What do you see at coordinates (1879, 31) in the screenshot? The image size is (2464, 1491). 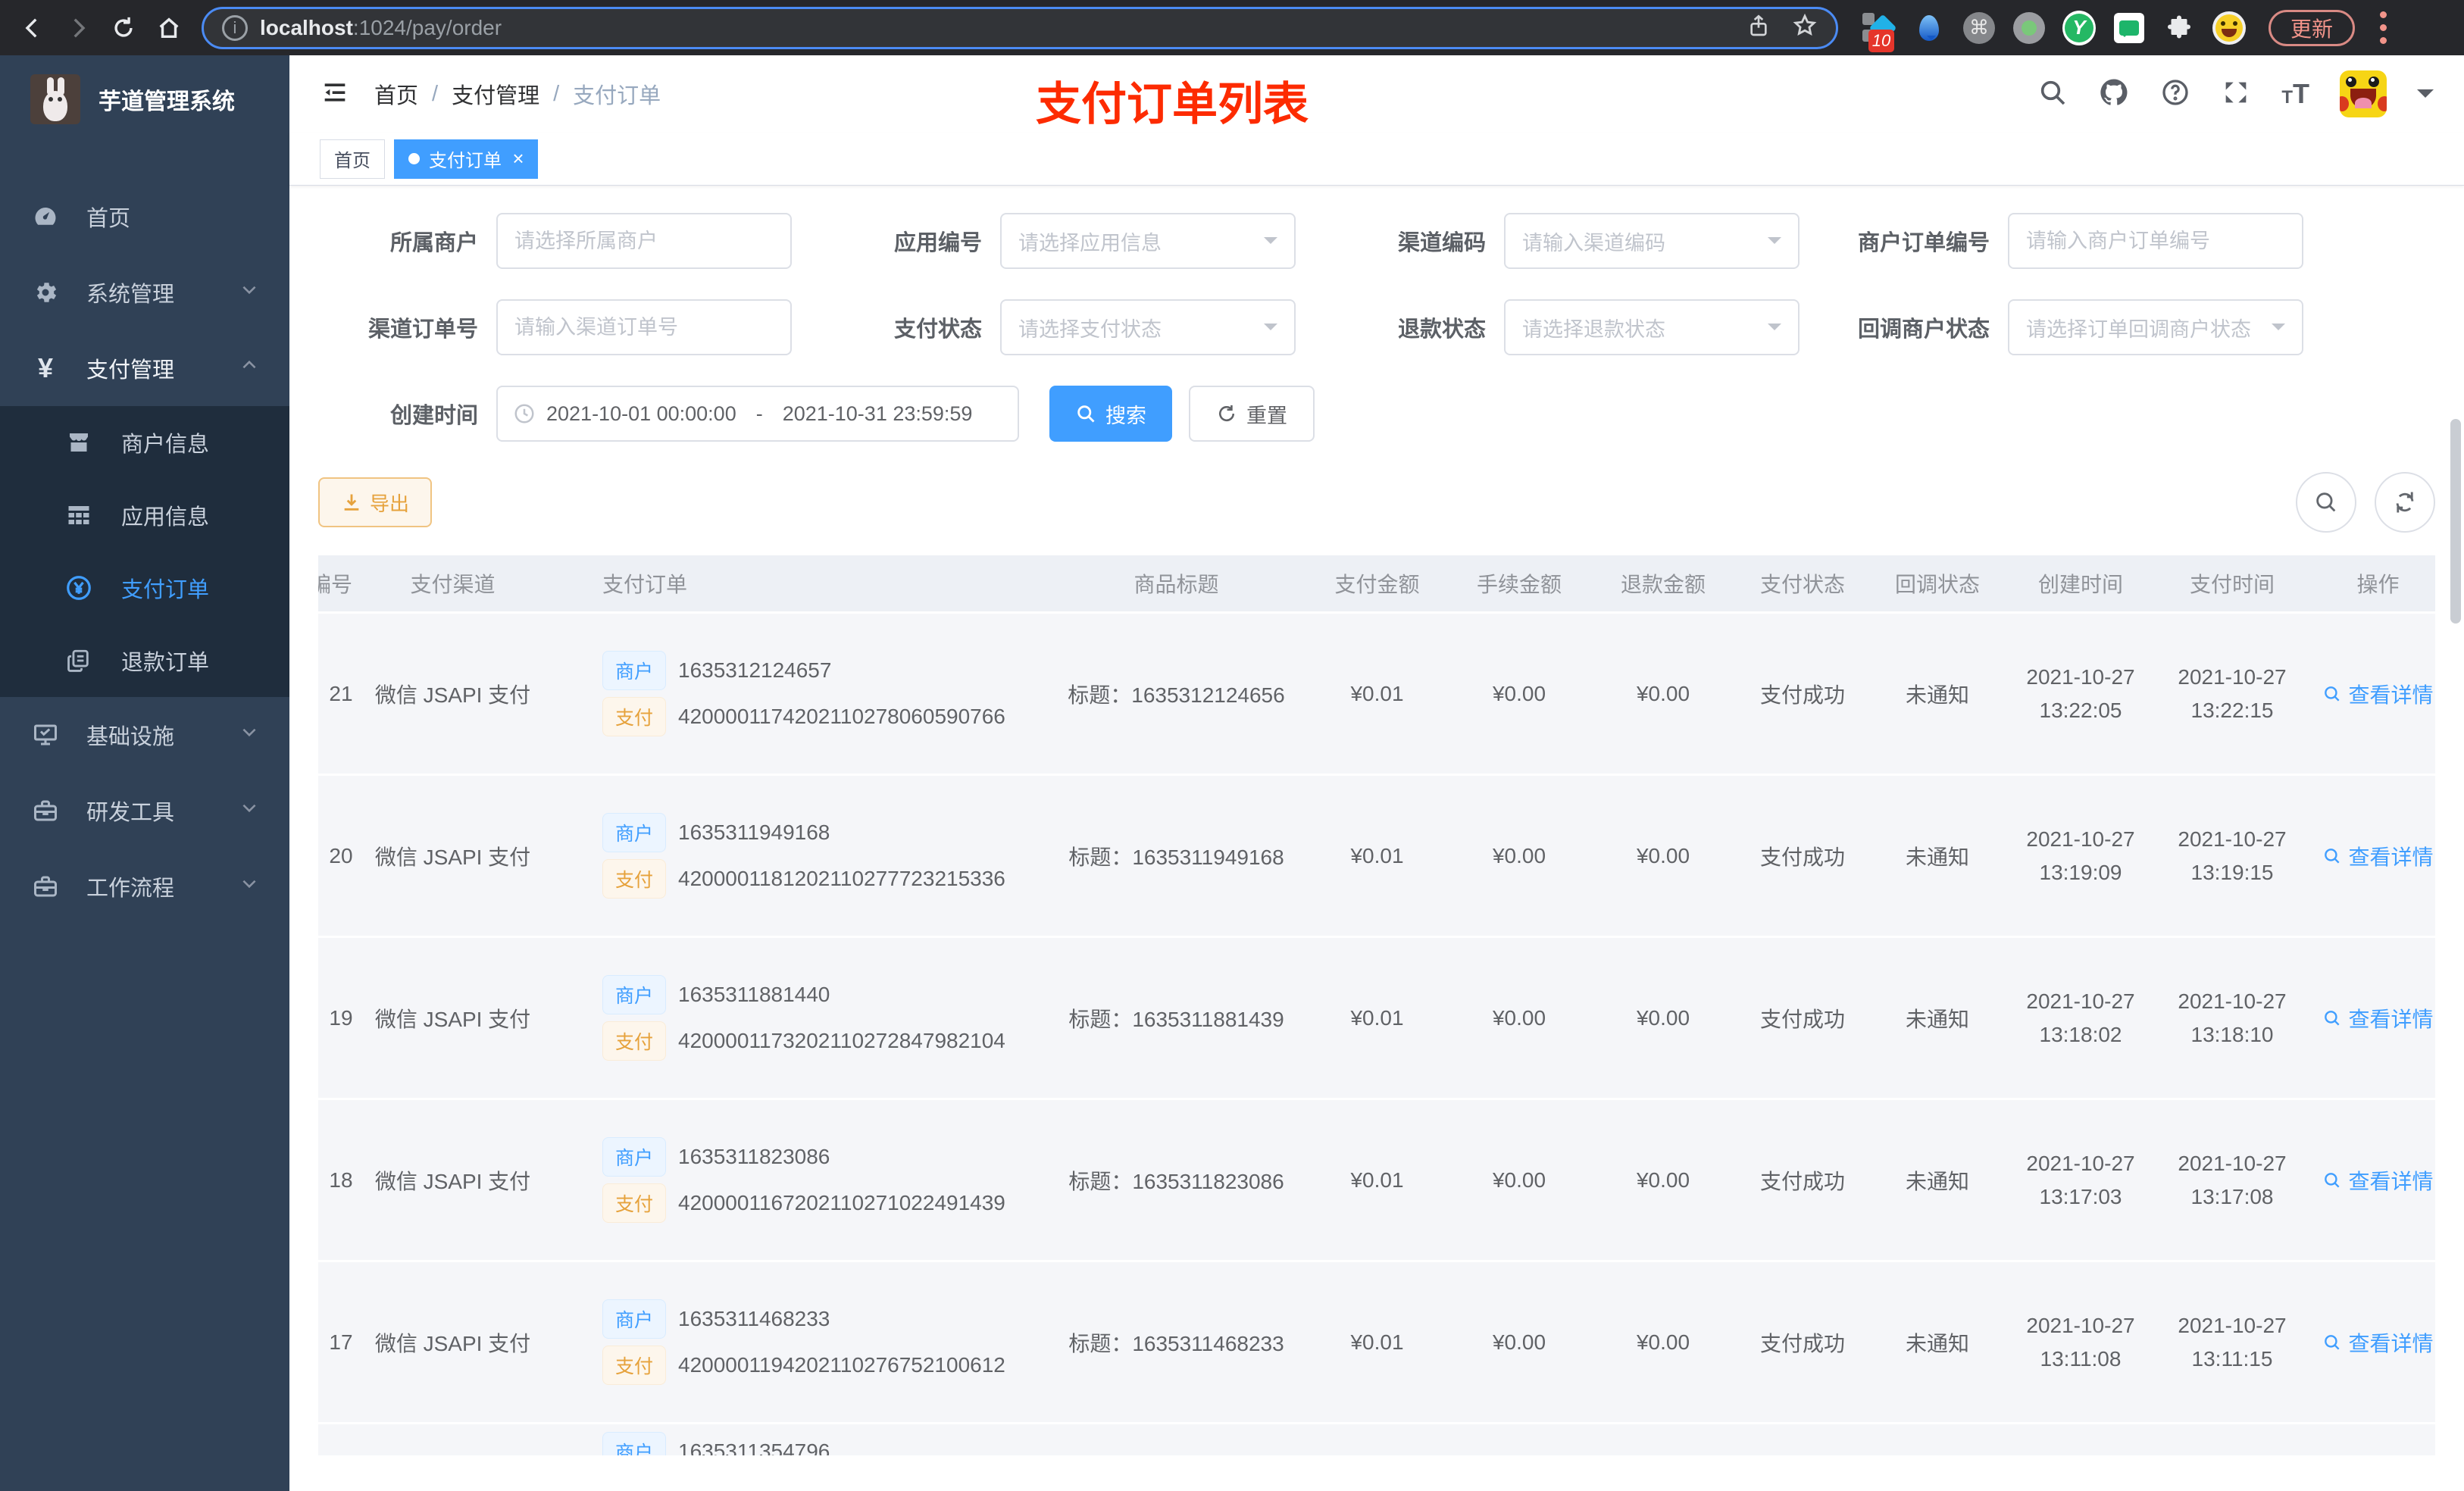 I see `extension-tabs-icon: 10` at bounding box center [1879, 31].